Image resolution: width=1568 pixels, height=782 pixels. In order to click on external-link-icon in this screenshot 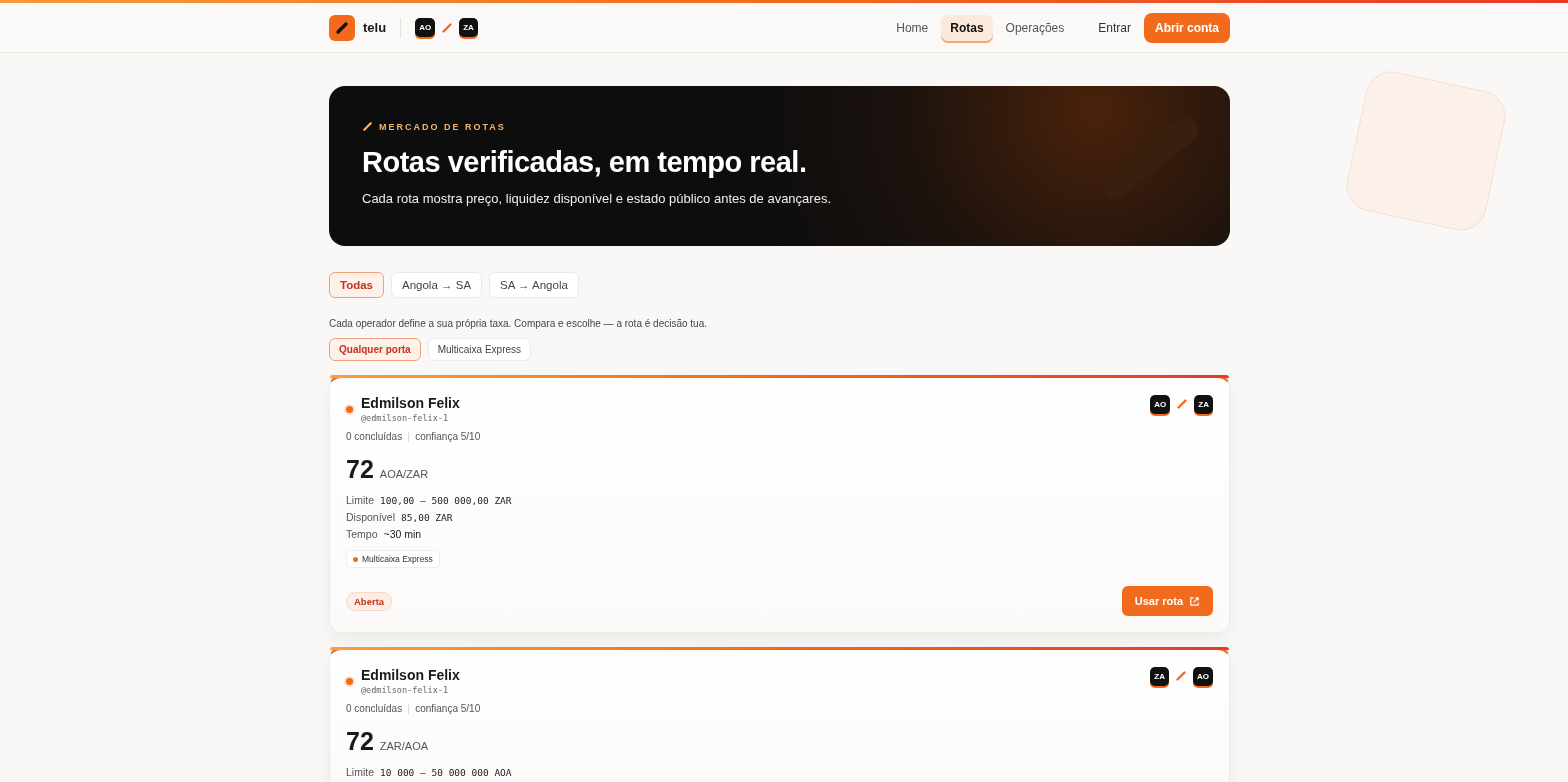, I will do `click(1194, 601)`.